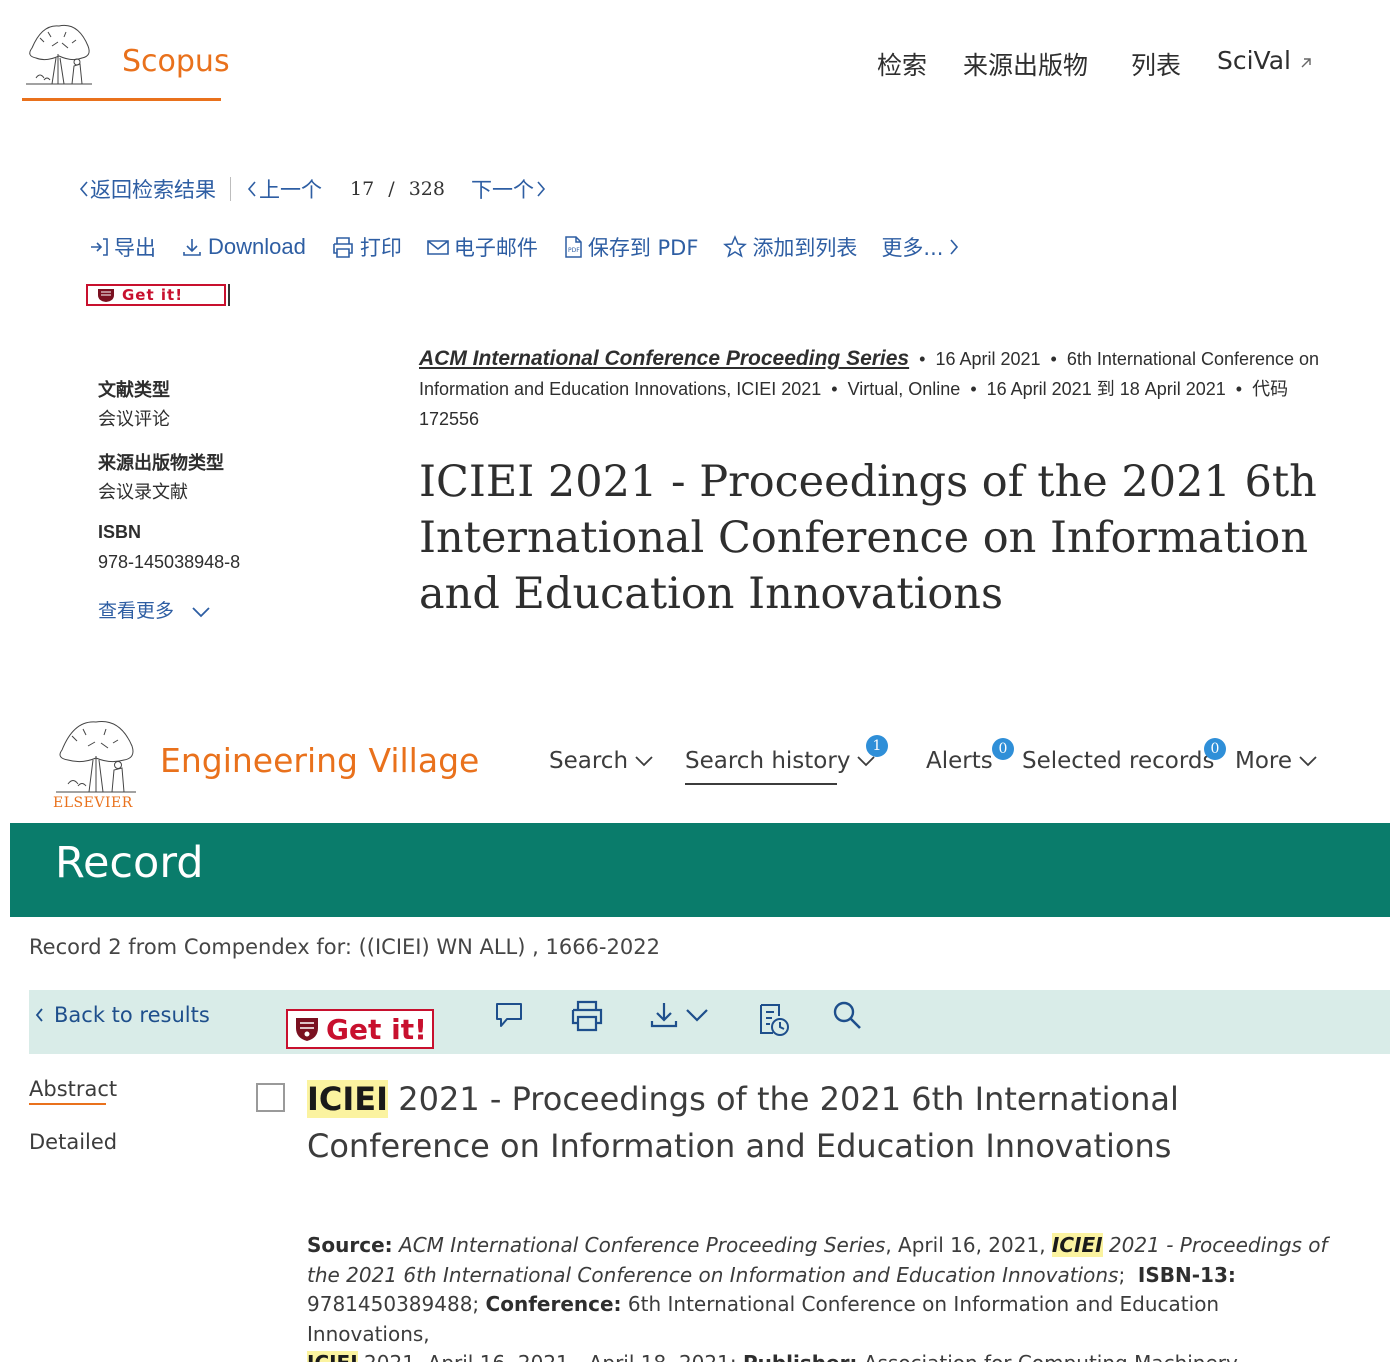  I want to click on source-highlight: ICIEI, so click(1077, 1245).